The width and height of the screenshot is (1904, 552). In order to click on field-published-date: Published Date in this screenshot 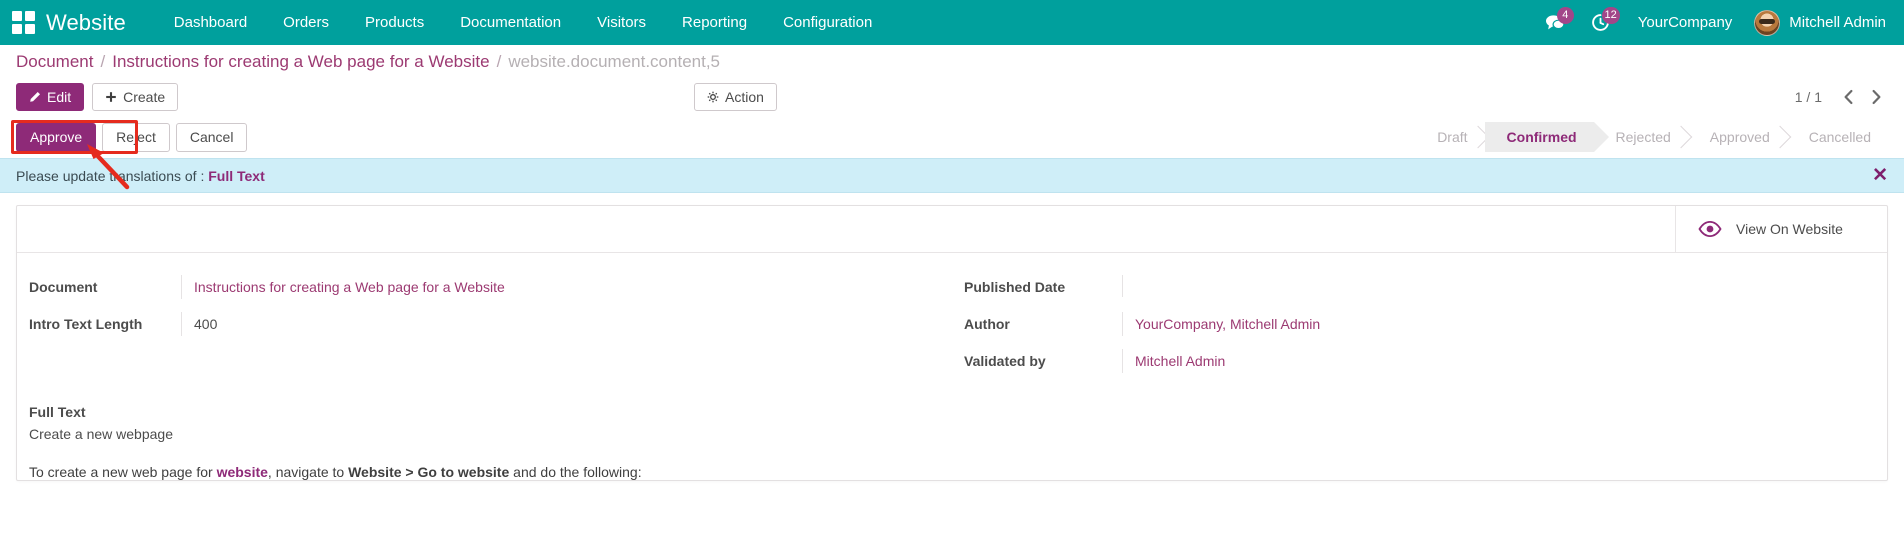, I will do `click(1418, 289)`.